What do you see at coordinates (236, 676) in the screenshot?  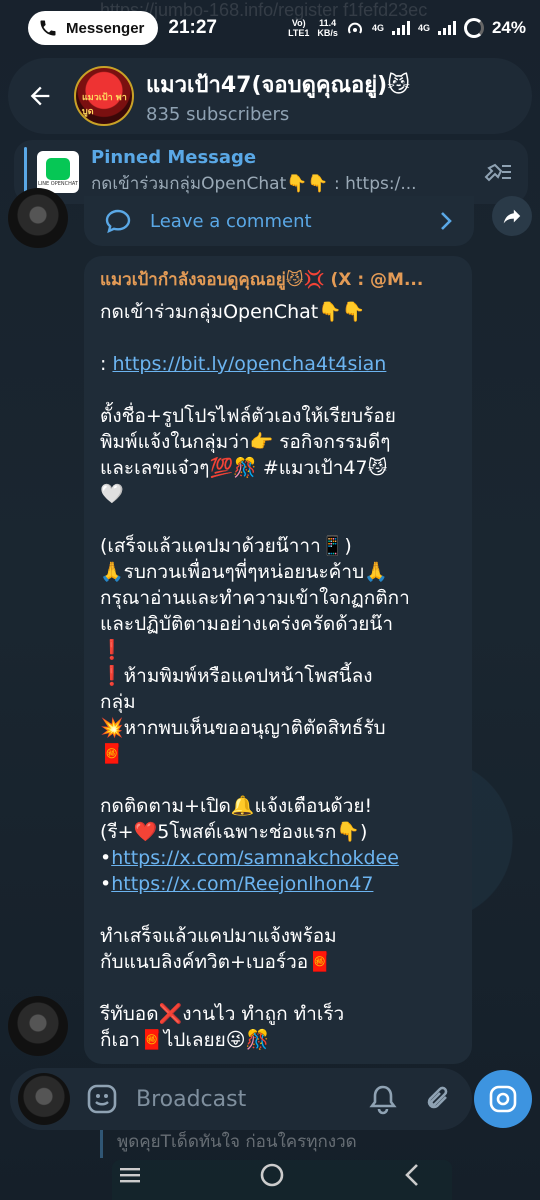 I see `post-line: ❗ห้ามพิมพ์หรือแคปหน้าโพสนี้ลง` at bounding box center [236, 676].